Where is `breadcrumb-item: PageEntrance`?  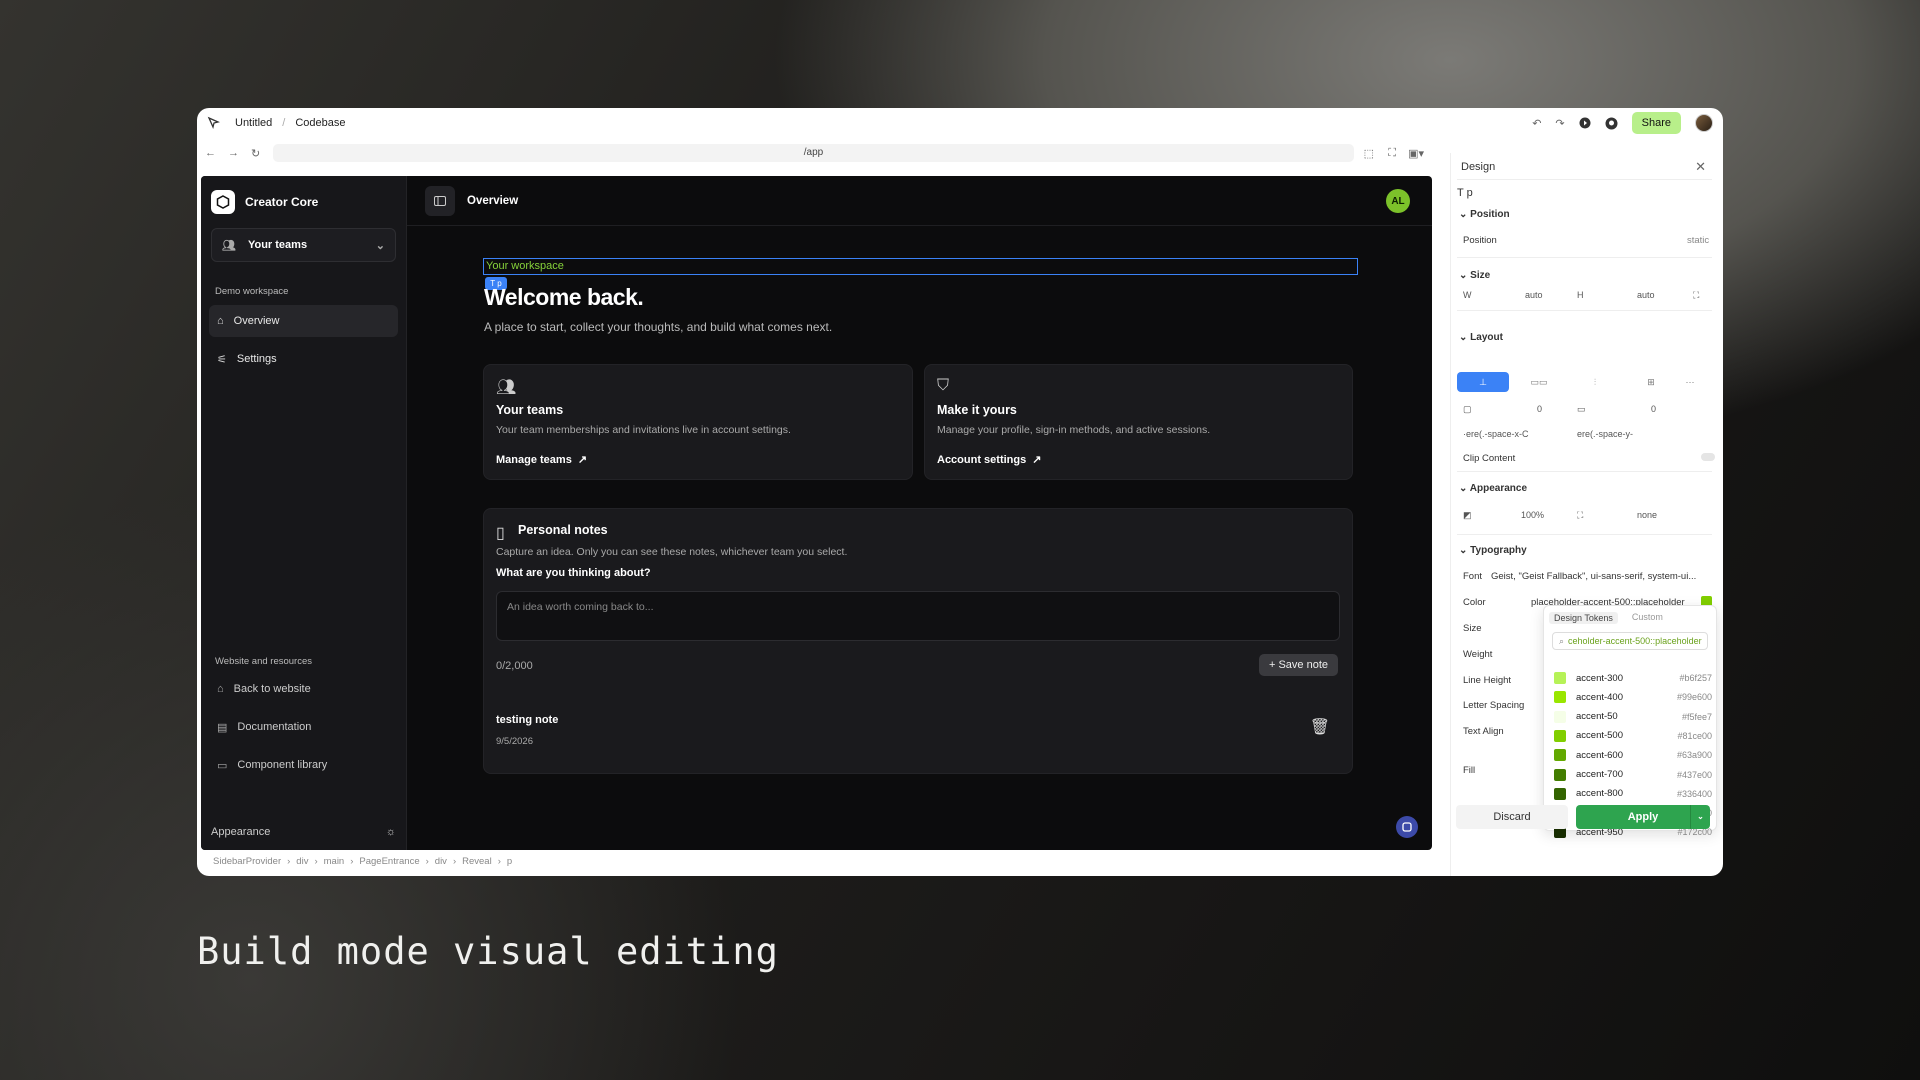
breadcrumb-item: PageEntrance is located at coordinates (389, 861).